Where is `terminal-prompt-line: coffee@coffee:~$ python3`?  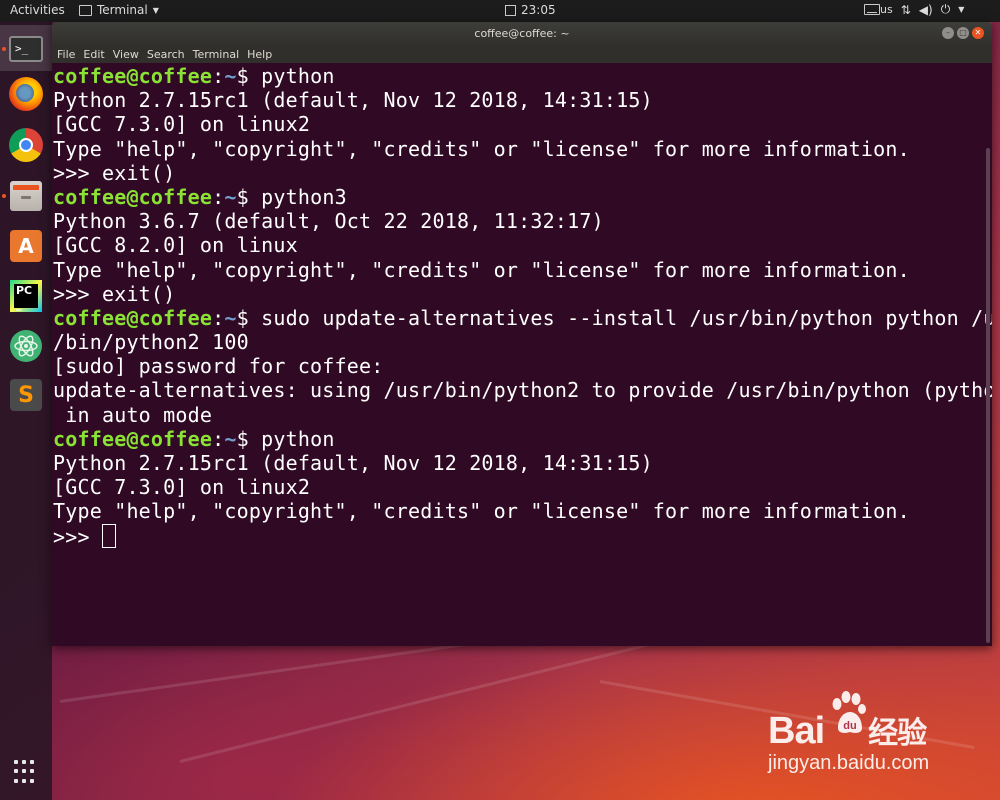
terminal-prompt-line: coffee@coffee:~$ python3 is located at coordinates (200, 196).